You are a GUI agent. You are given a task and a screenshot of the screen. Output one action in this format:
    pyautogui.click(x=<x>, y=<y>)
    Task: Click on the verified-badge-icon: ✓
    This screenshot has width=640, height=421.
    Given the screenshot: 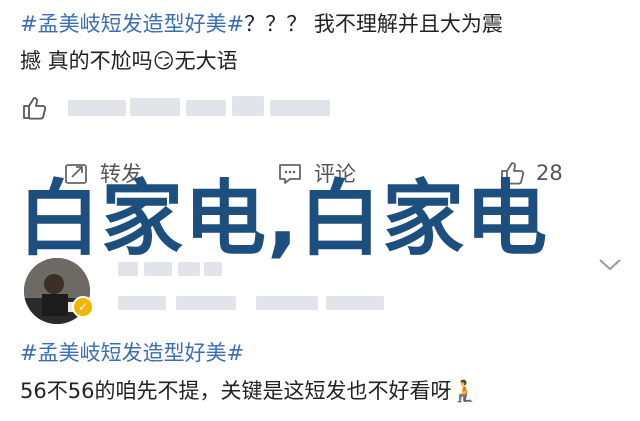 What is the action you would take?
    pyautogui.click(x=83, y=307)
    